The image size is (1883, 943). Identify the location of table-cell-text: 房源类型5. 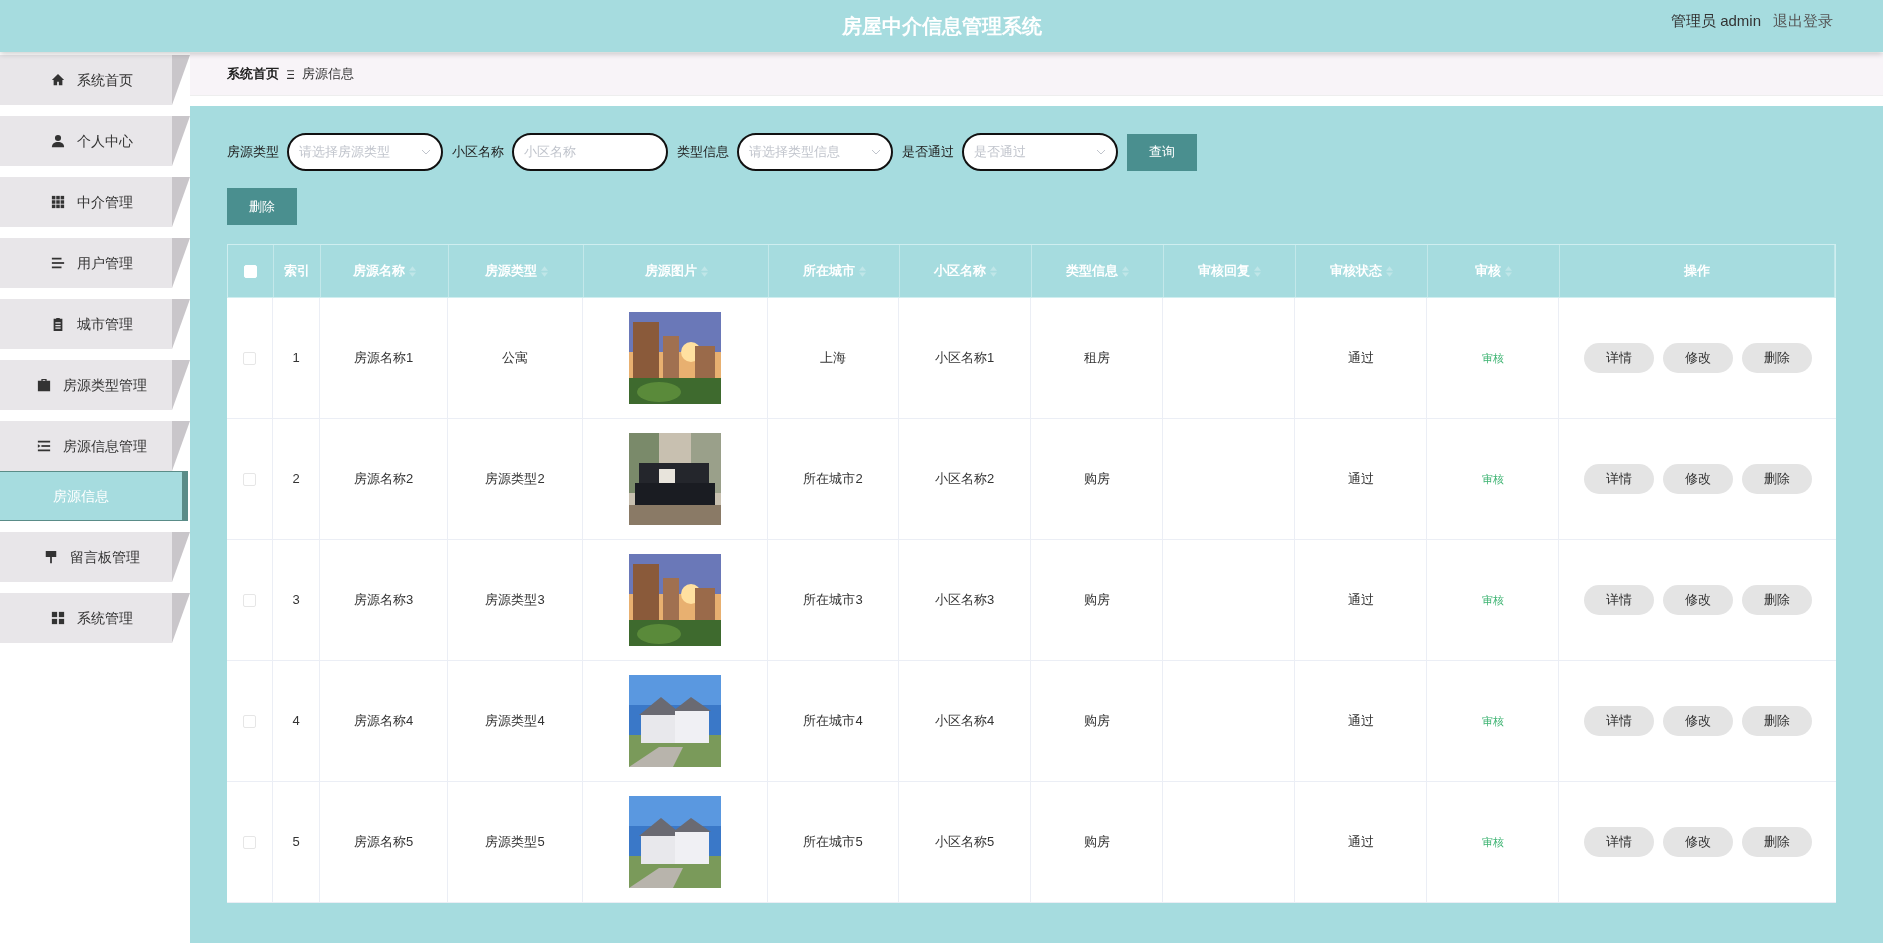
(515, 842).